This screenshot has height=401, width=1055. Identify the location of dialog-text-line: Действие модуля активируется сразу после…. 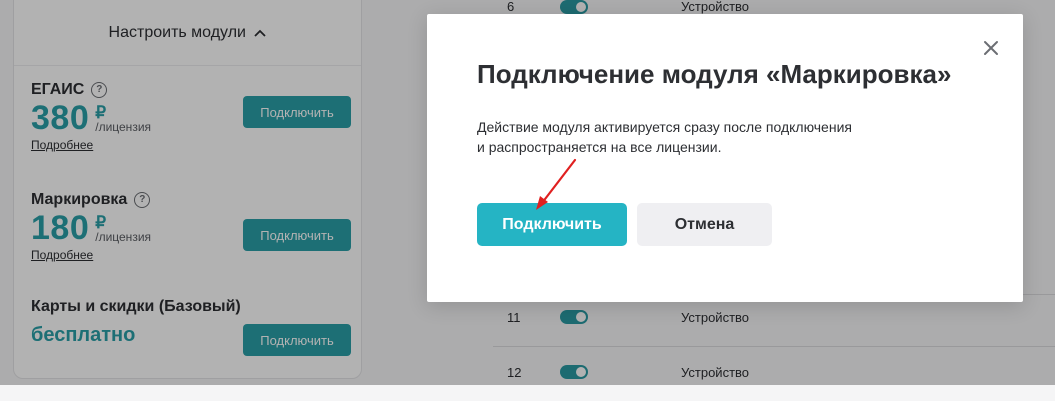
(664, 127).